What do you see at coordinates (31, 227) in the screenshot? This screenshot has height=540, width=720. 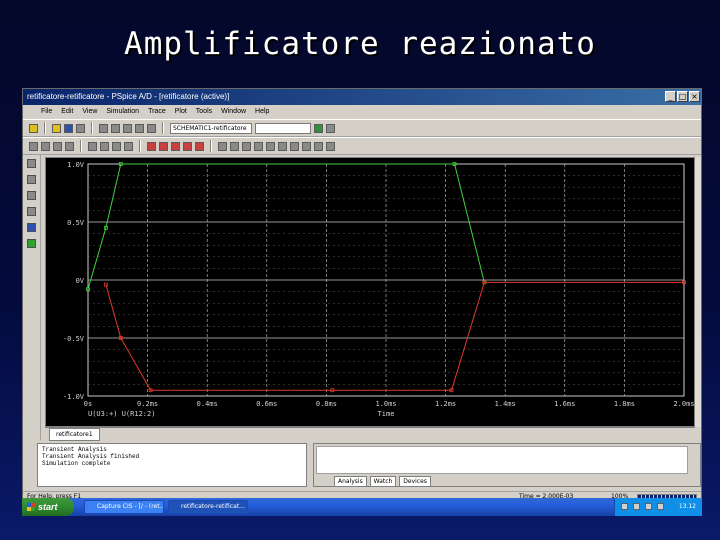 I see `output-window-icon` at bounding box center [31, 227].